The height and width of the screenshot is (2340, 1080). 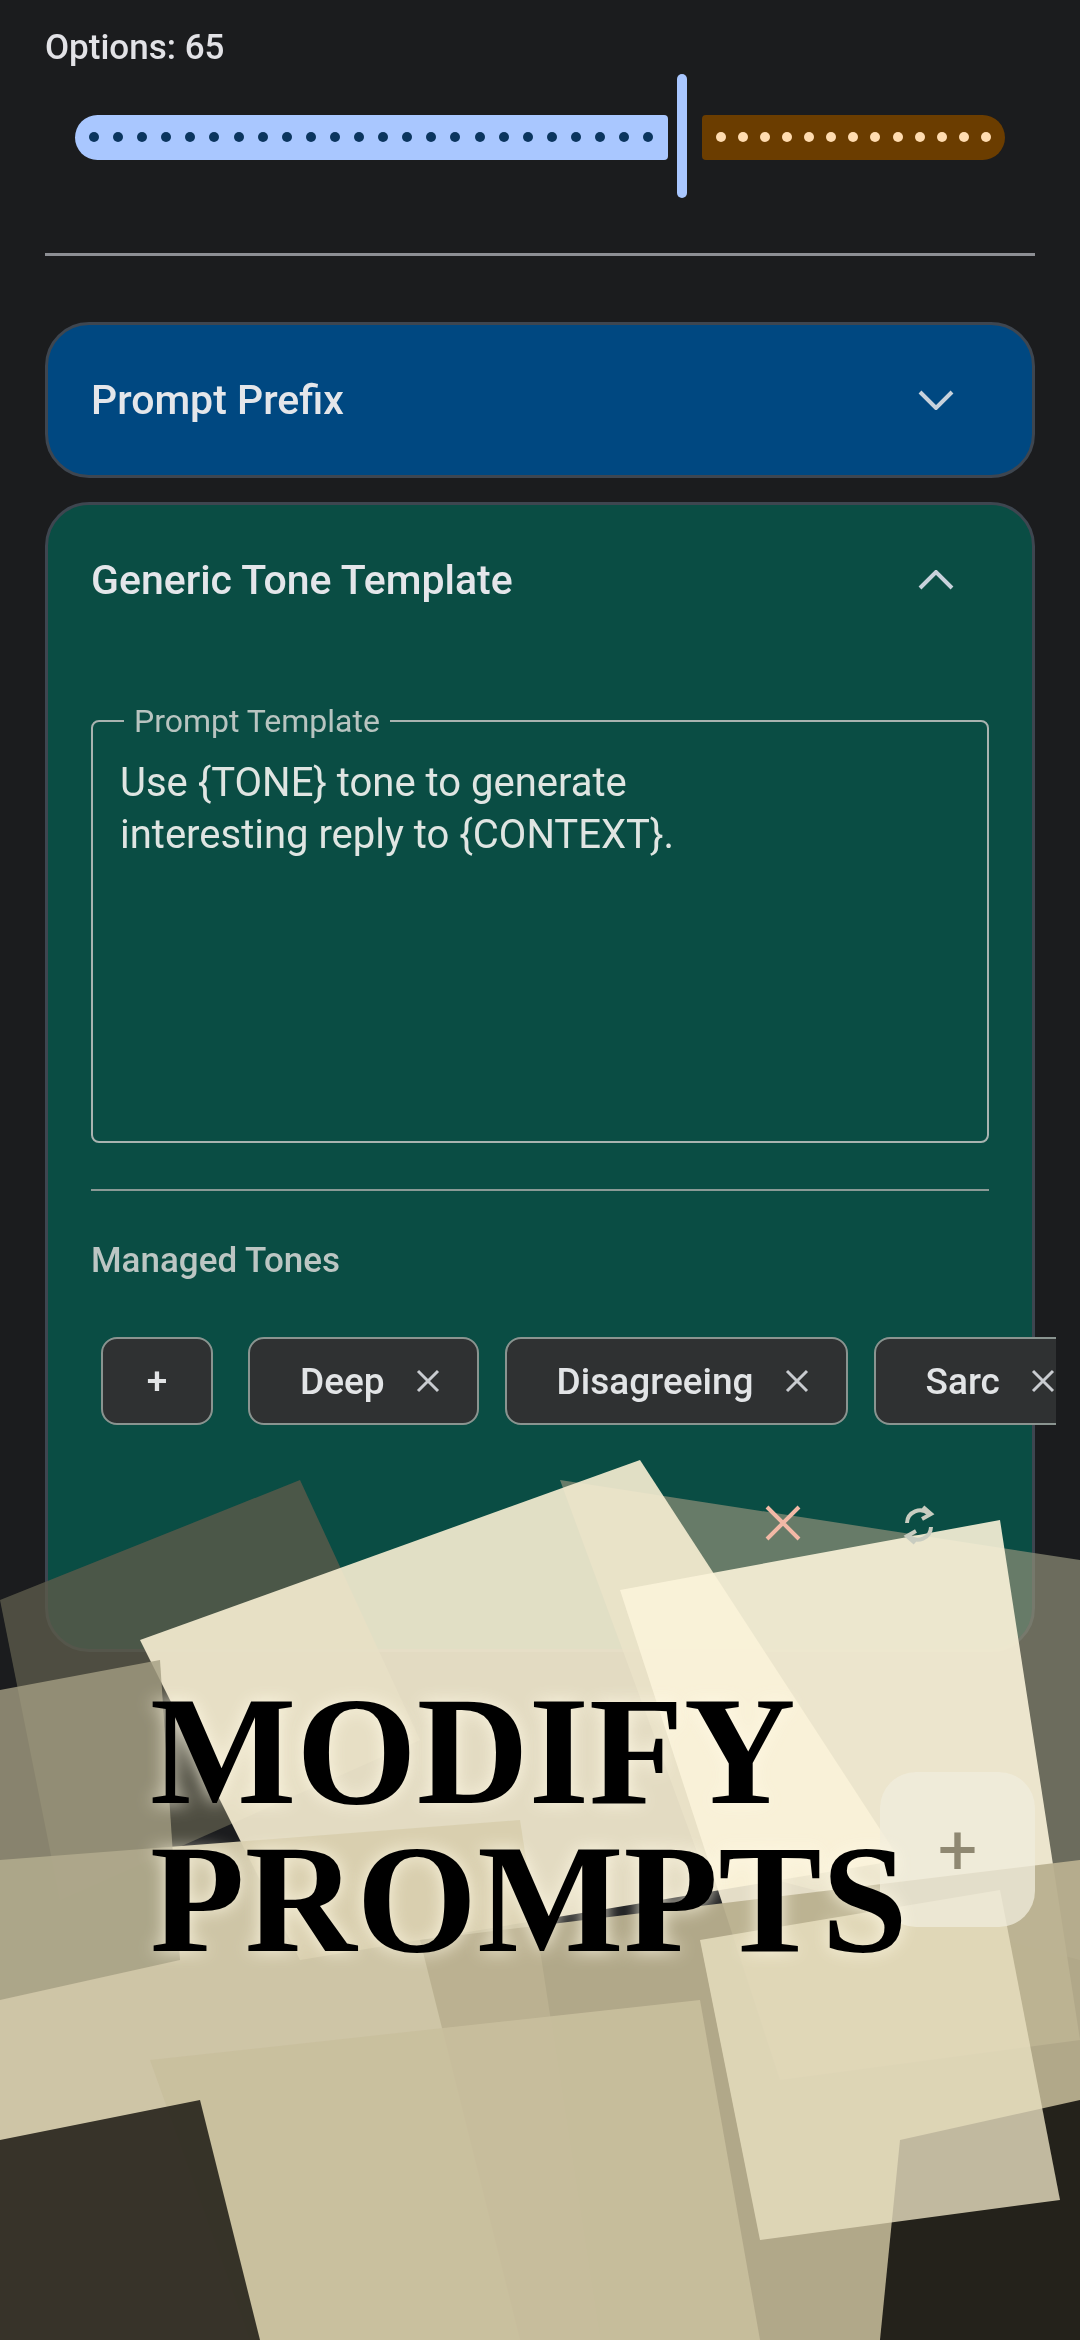 I want to click on tone-chip: Disagreeing, so click(x=676, y=1381).